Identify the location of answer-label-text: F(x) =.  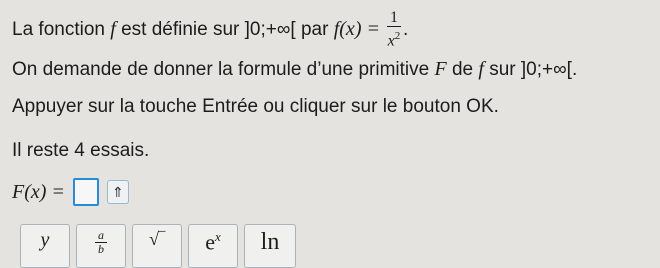
(38, 191).